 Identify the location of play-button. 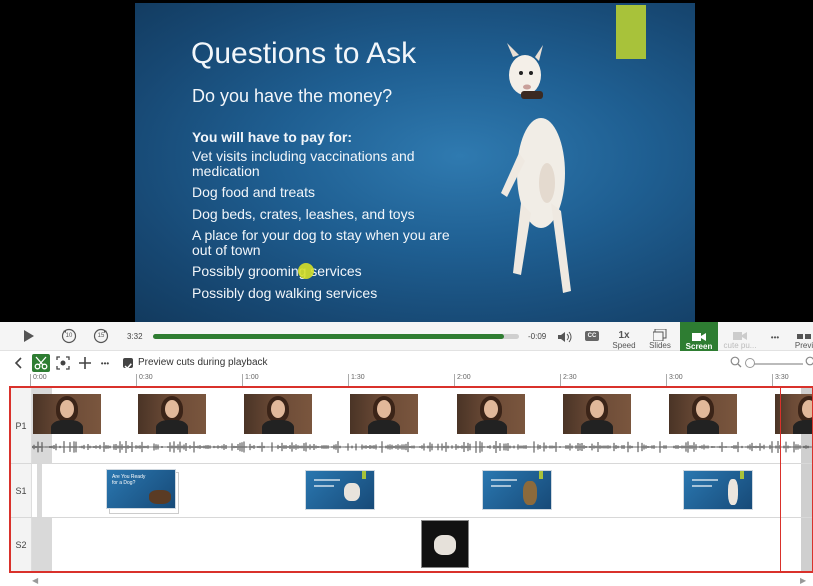
(29, 336).